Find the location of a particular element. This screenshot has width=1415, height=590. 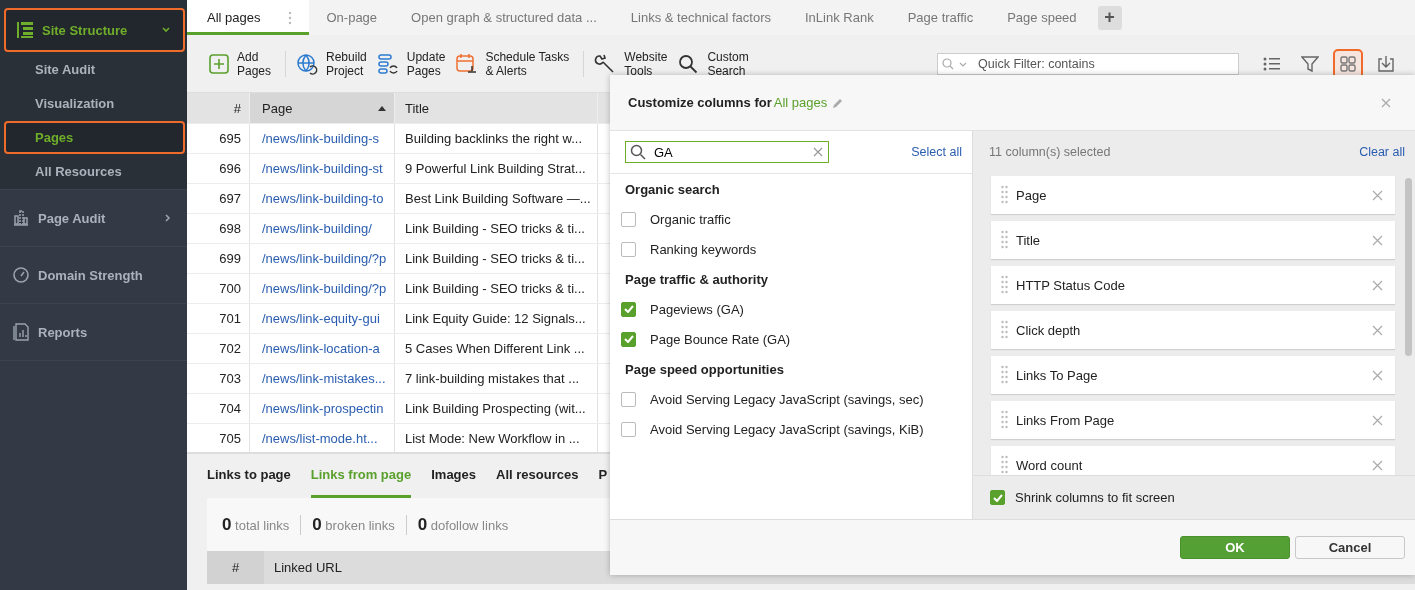

plus-icon is located at coordinates (219, 63).